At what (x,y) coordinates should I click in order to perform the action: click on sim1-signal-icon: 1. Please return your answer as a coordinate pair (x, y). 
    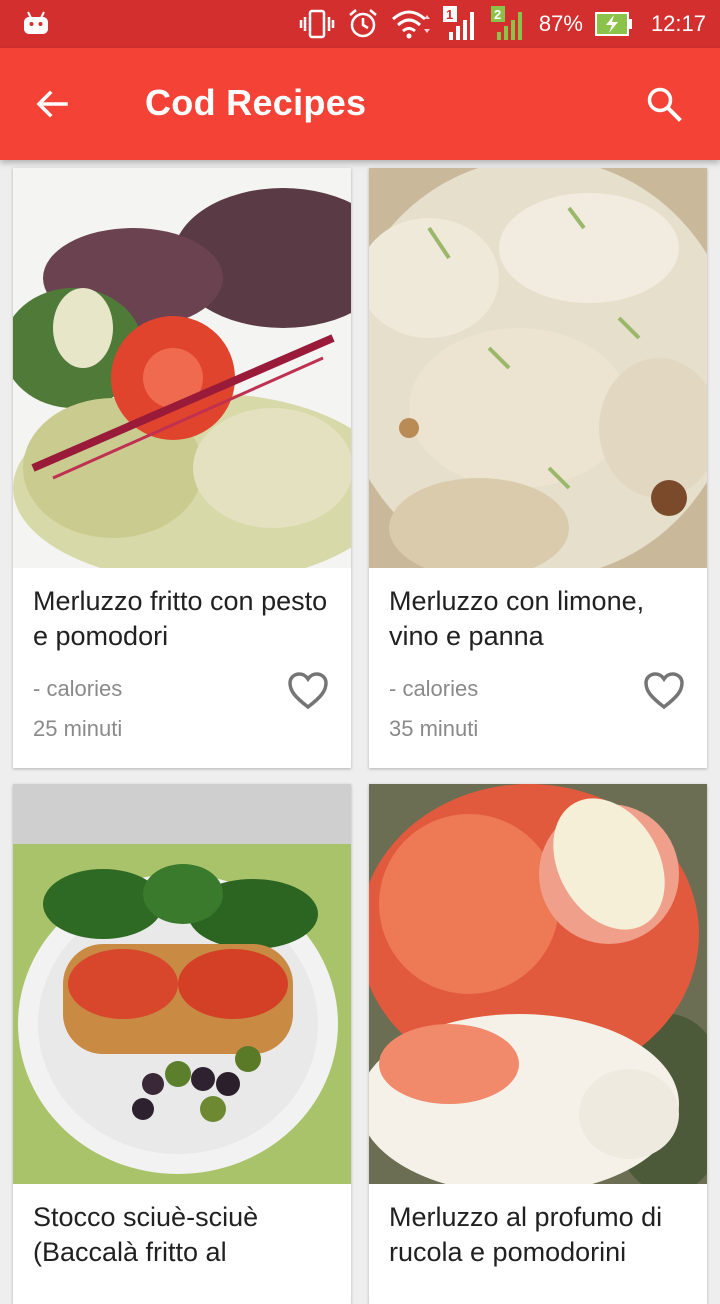
    Looking at the image, I should click on (458, 23).